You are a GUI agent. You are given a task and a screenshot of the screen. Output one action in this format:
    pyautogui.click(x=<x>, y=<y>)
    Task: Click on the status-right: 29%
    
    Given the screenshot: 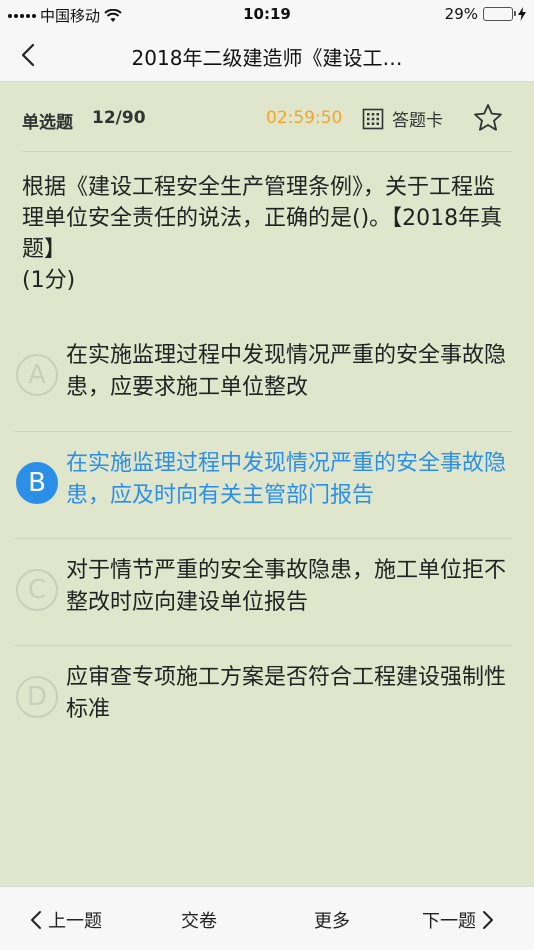 What is the action you would take?
    pyautogui.click(x=485, y=14)
    